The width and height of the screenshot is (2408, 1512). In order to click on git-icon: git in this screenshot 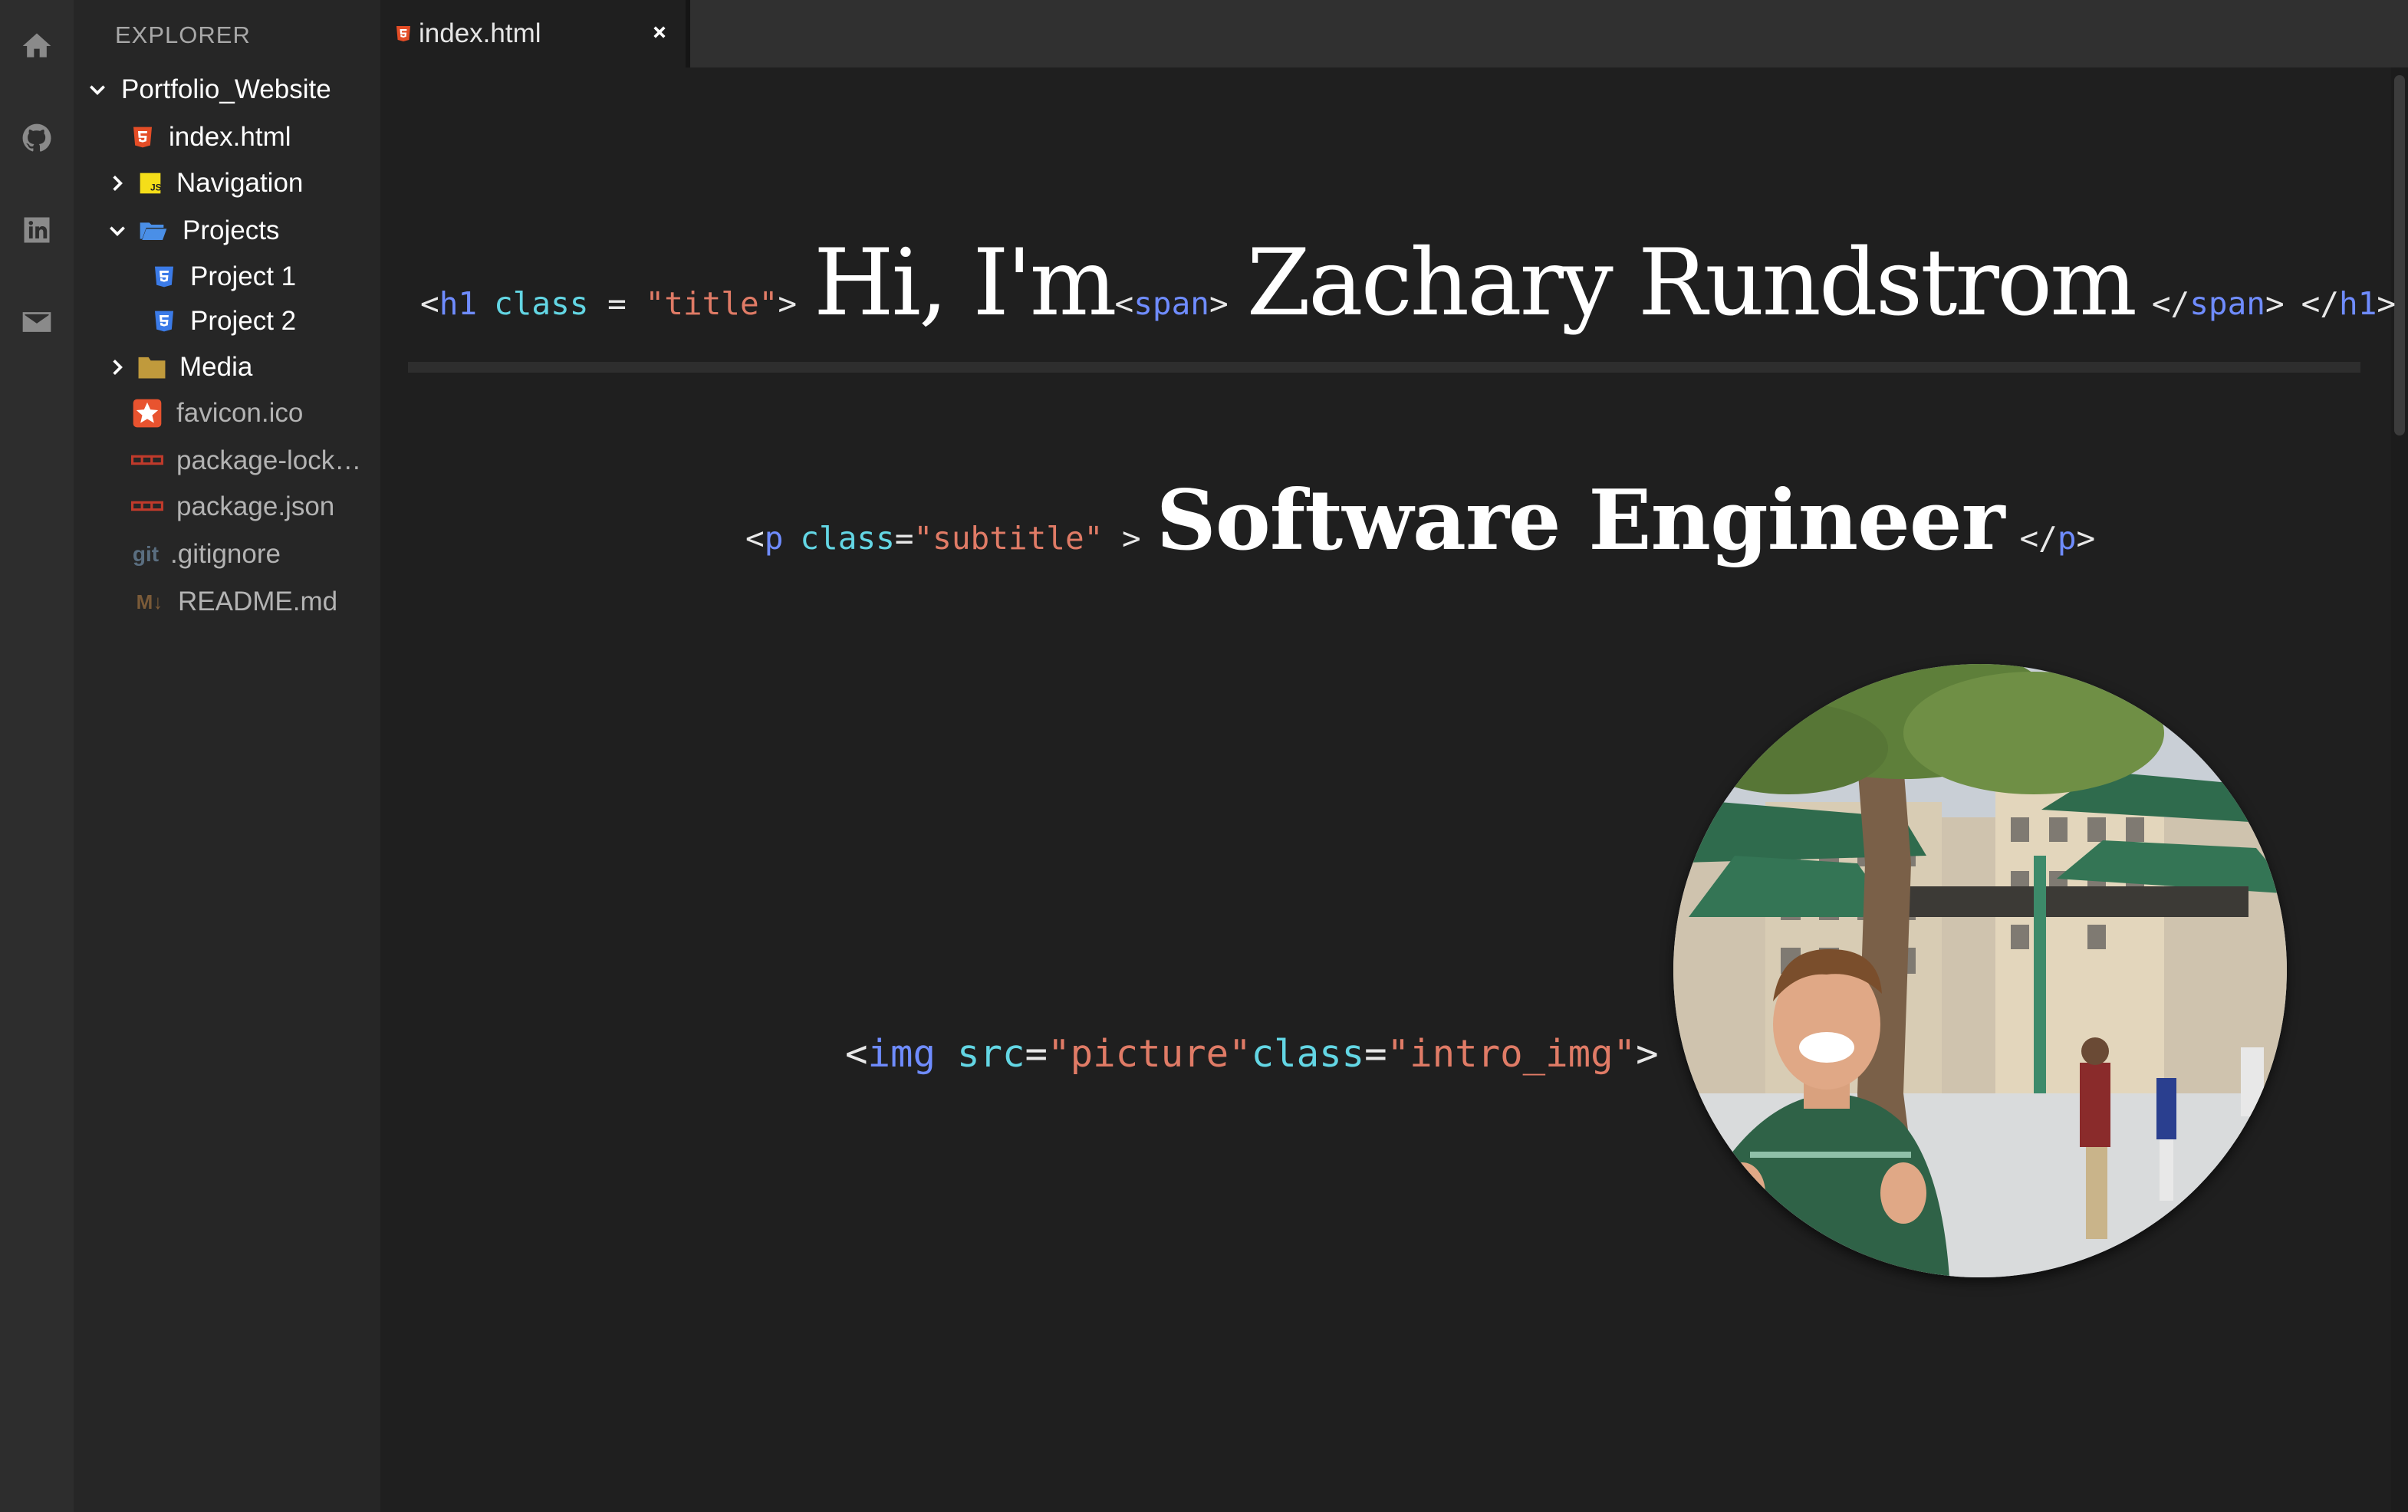, I will do `click(146, 554)`.